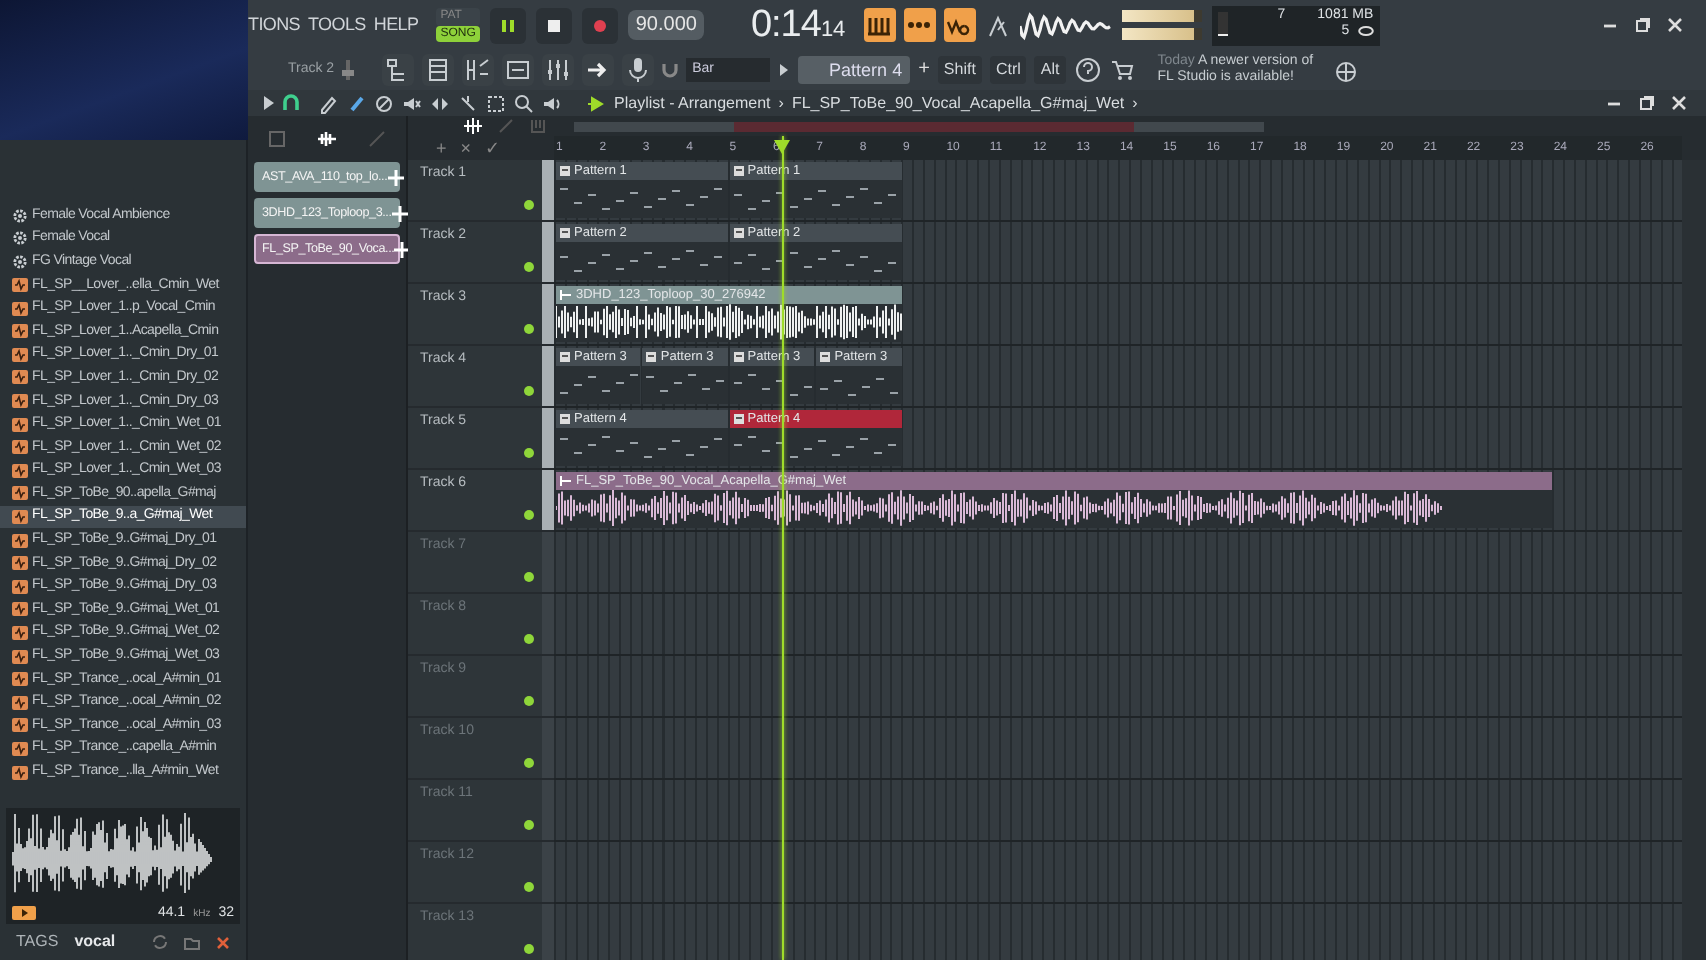 The width and height of the screenshot is (1706, 960). What do you see at coordinates (666, 25) in the screenshot?
I see `tempo-field: 90.000` at bounding box center [666, 25].